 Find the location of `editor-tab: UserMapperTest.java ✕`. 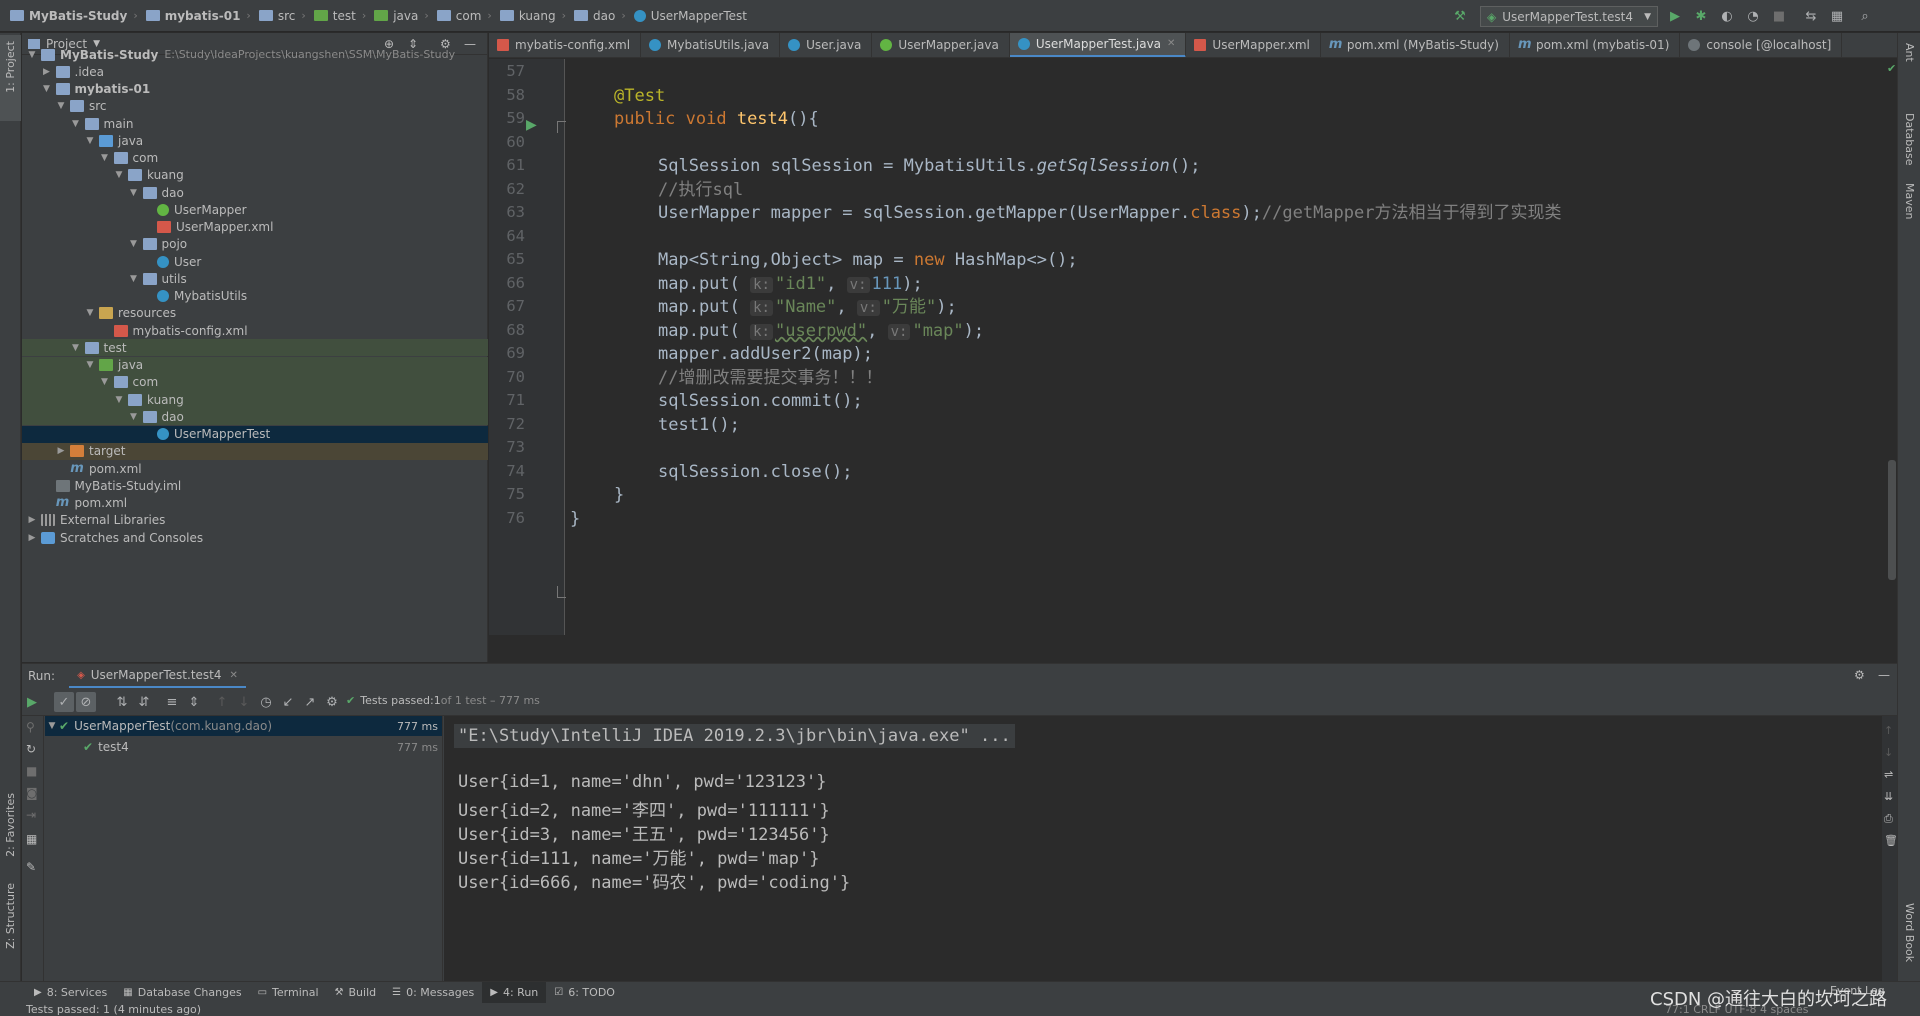

editor-tab: UserMapperTest.java ✕ is located at coordinates (1098, 45).